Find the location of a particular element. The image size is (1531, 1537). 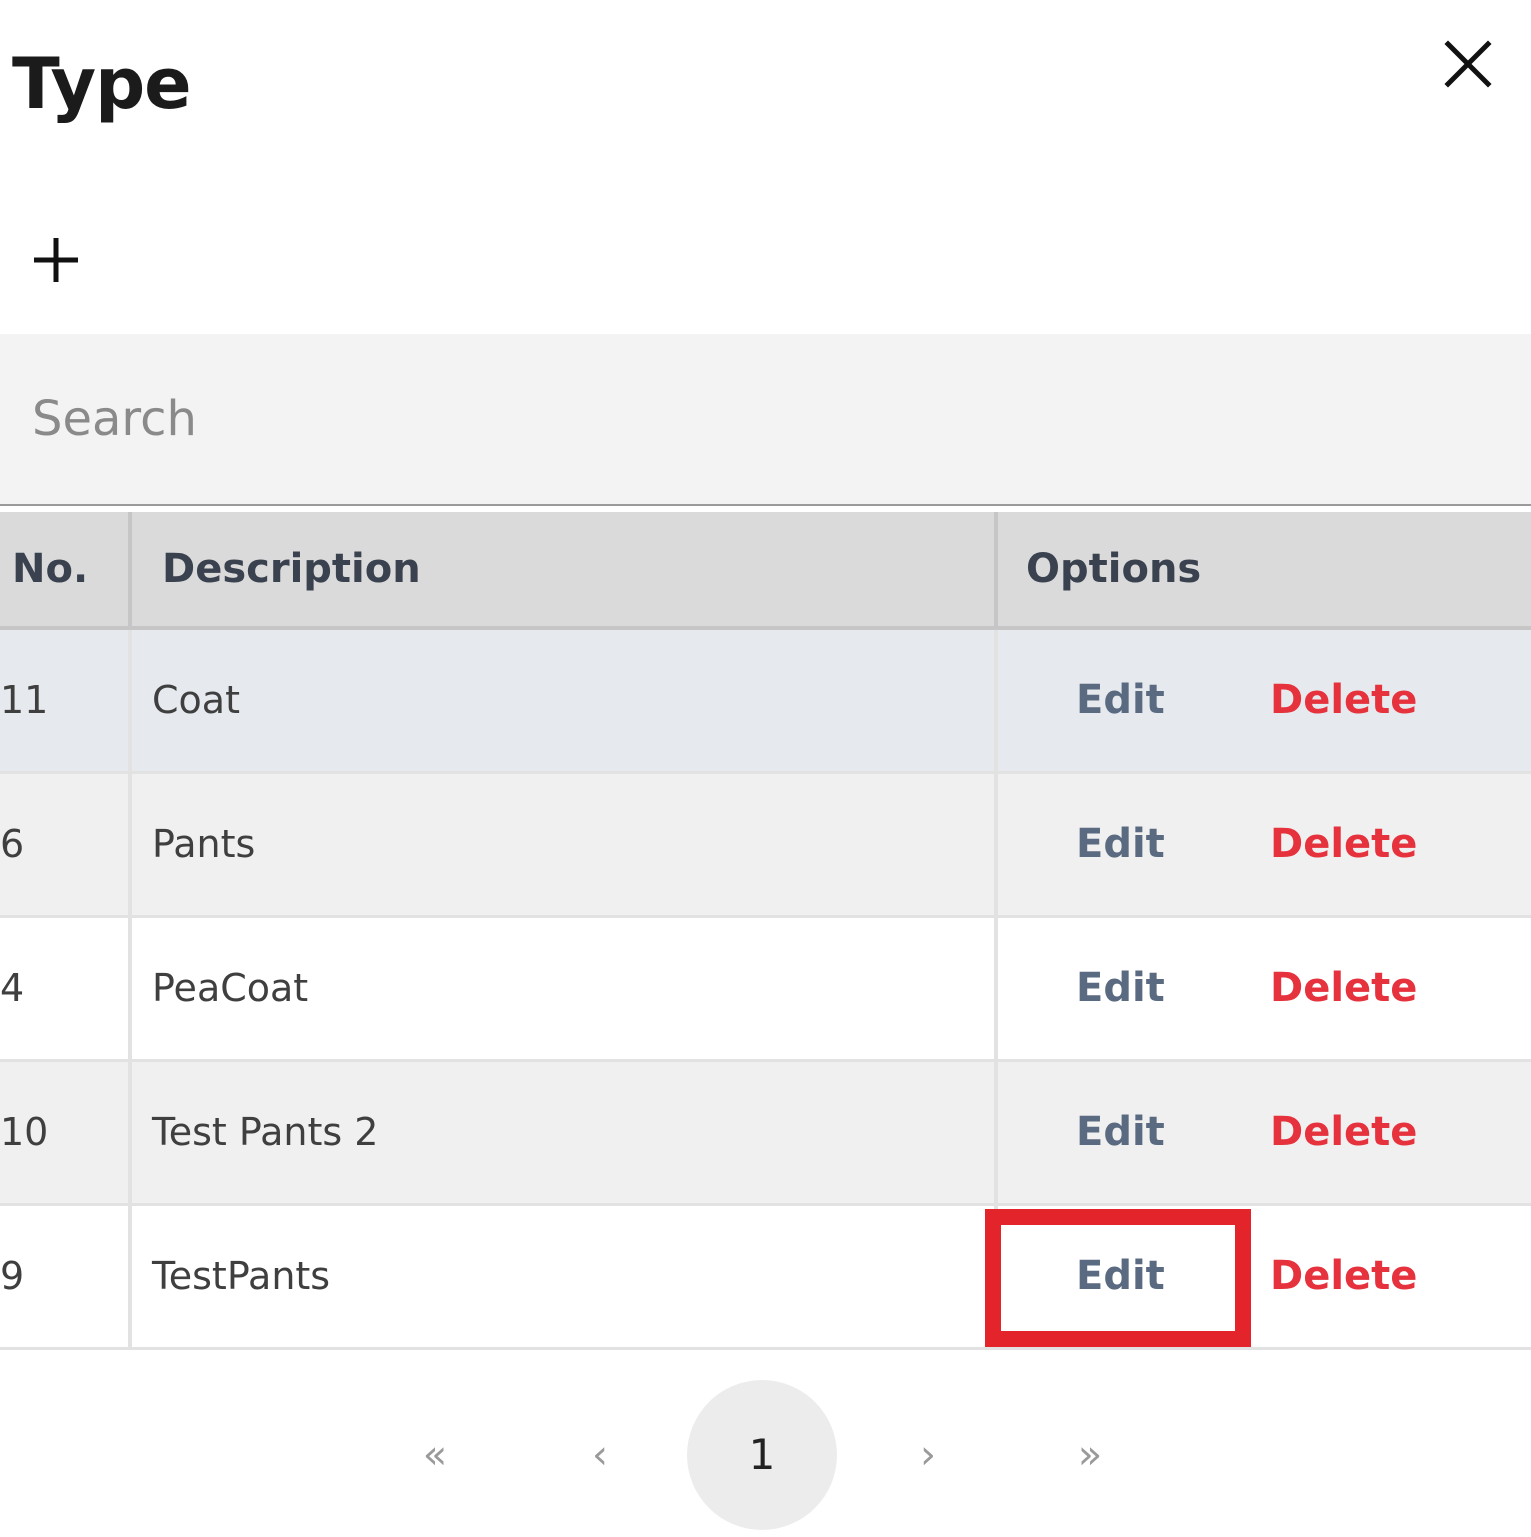

plus-icon is located at coordinates (56, 260).